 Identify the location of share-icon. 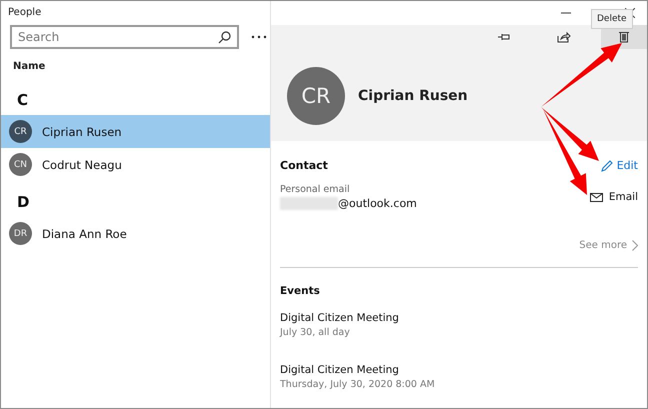
(564, 37).